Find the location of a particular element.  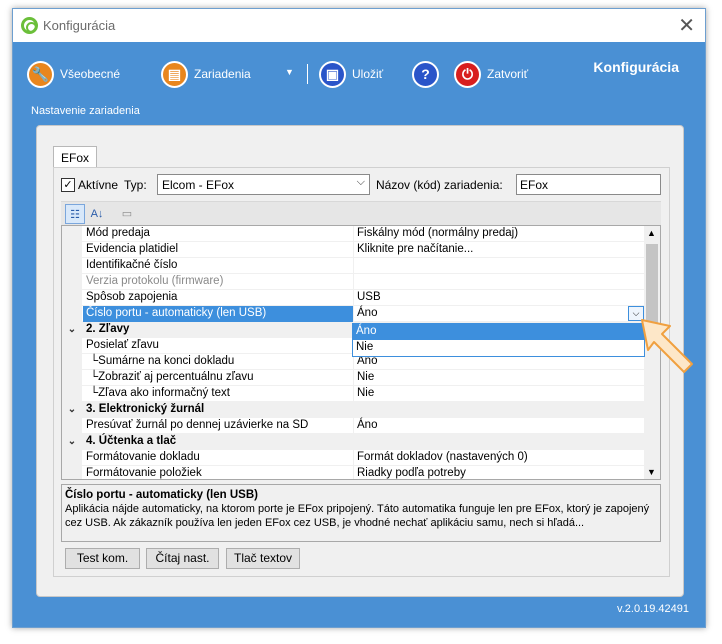

toolbar-separator is located at coordinates (307, 74).